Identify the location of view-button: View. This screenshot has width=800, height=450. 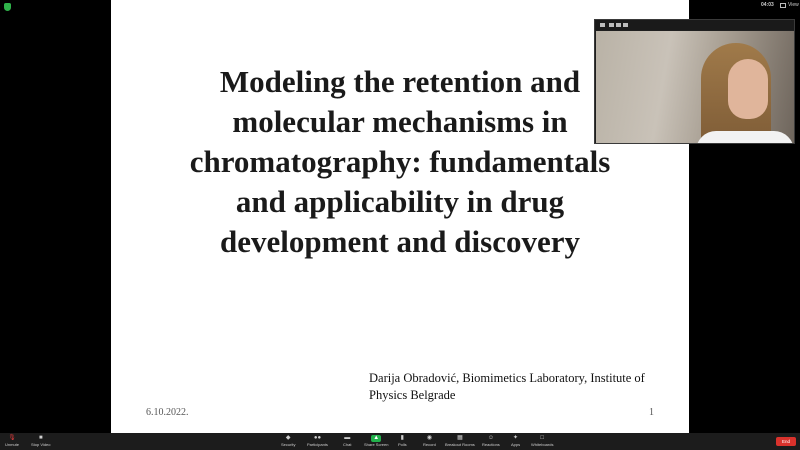
(789, 5).